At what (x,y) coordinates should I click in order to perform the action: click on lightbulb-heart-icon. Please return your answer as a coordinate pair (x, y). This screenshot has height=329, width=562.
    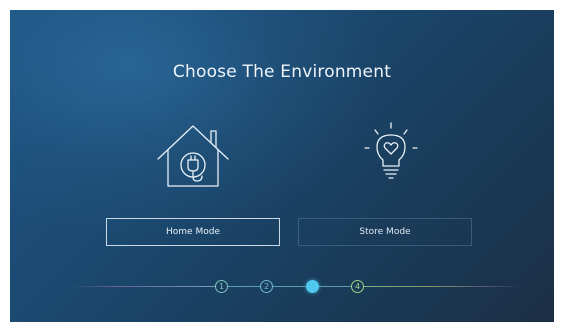
    Looking at the image, I should click on (391, 156).